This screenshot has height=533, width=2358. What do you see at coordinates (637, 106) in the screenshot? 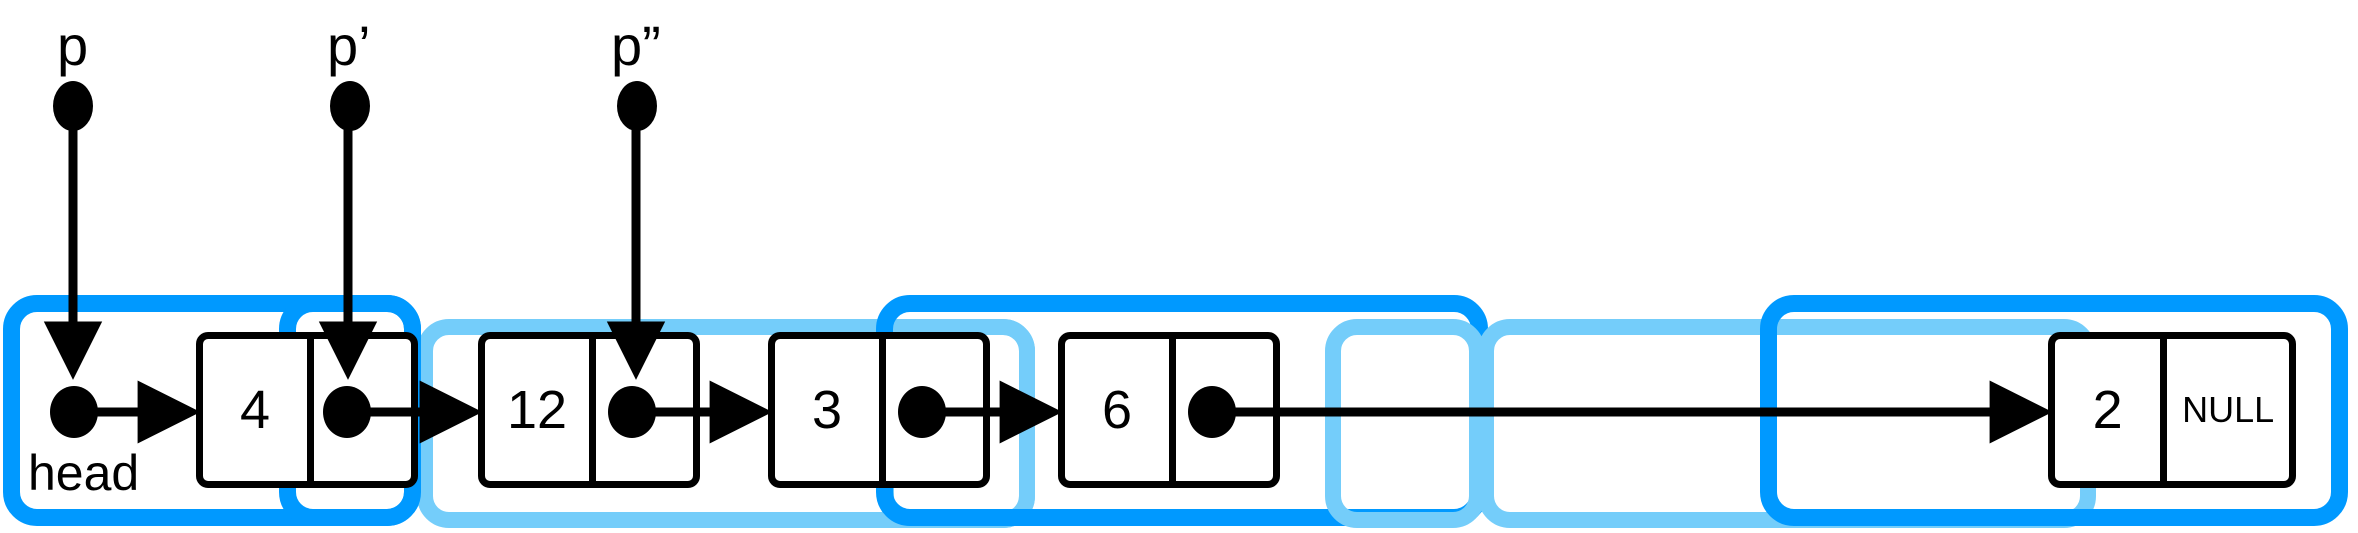
I see `pointer-p-double-prime-dot` at bounding box center [637, 106].